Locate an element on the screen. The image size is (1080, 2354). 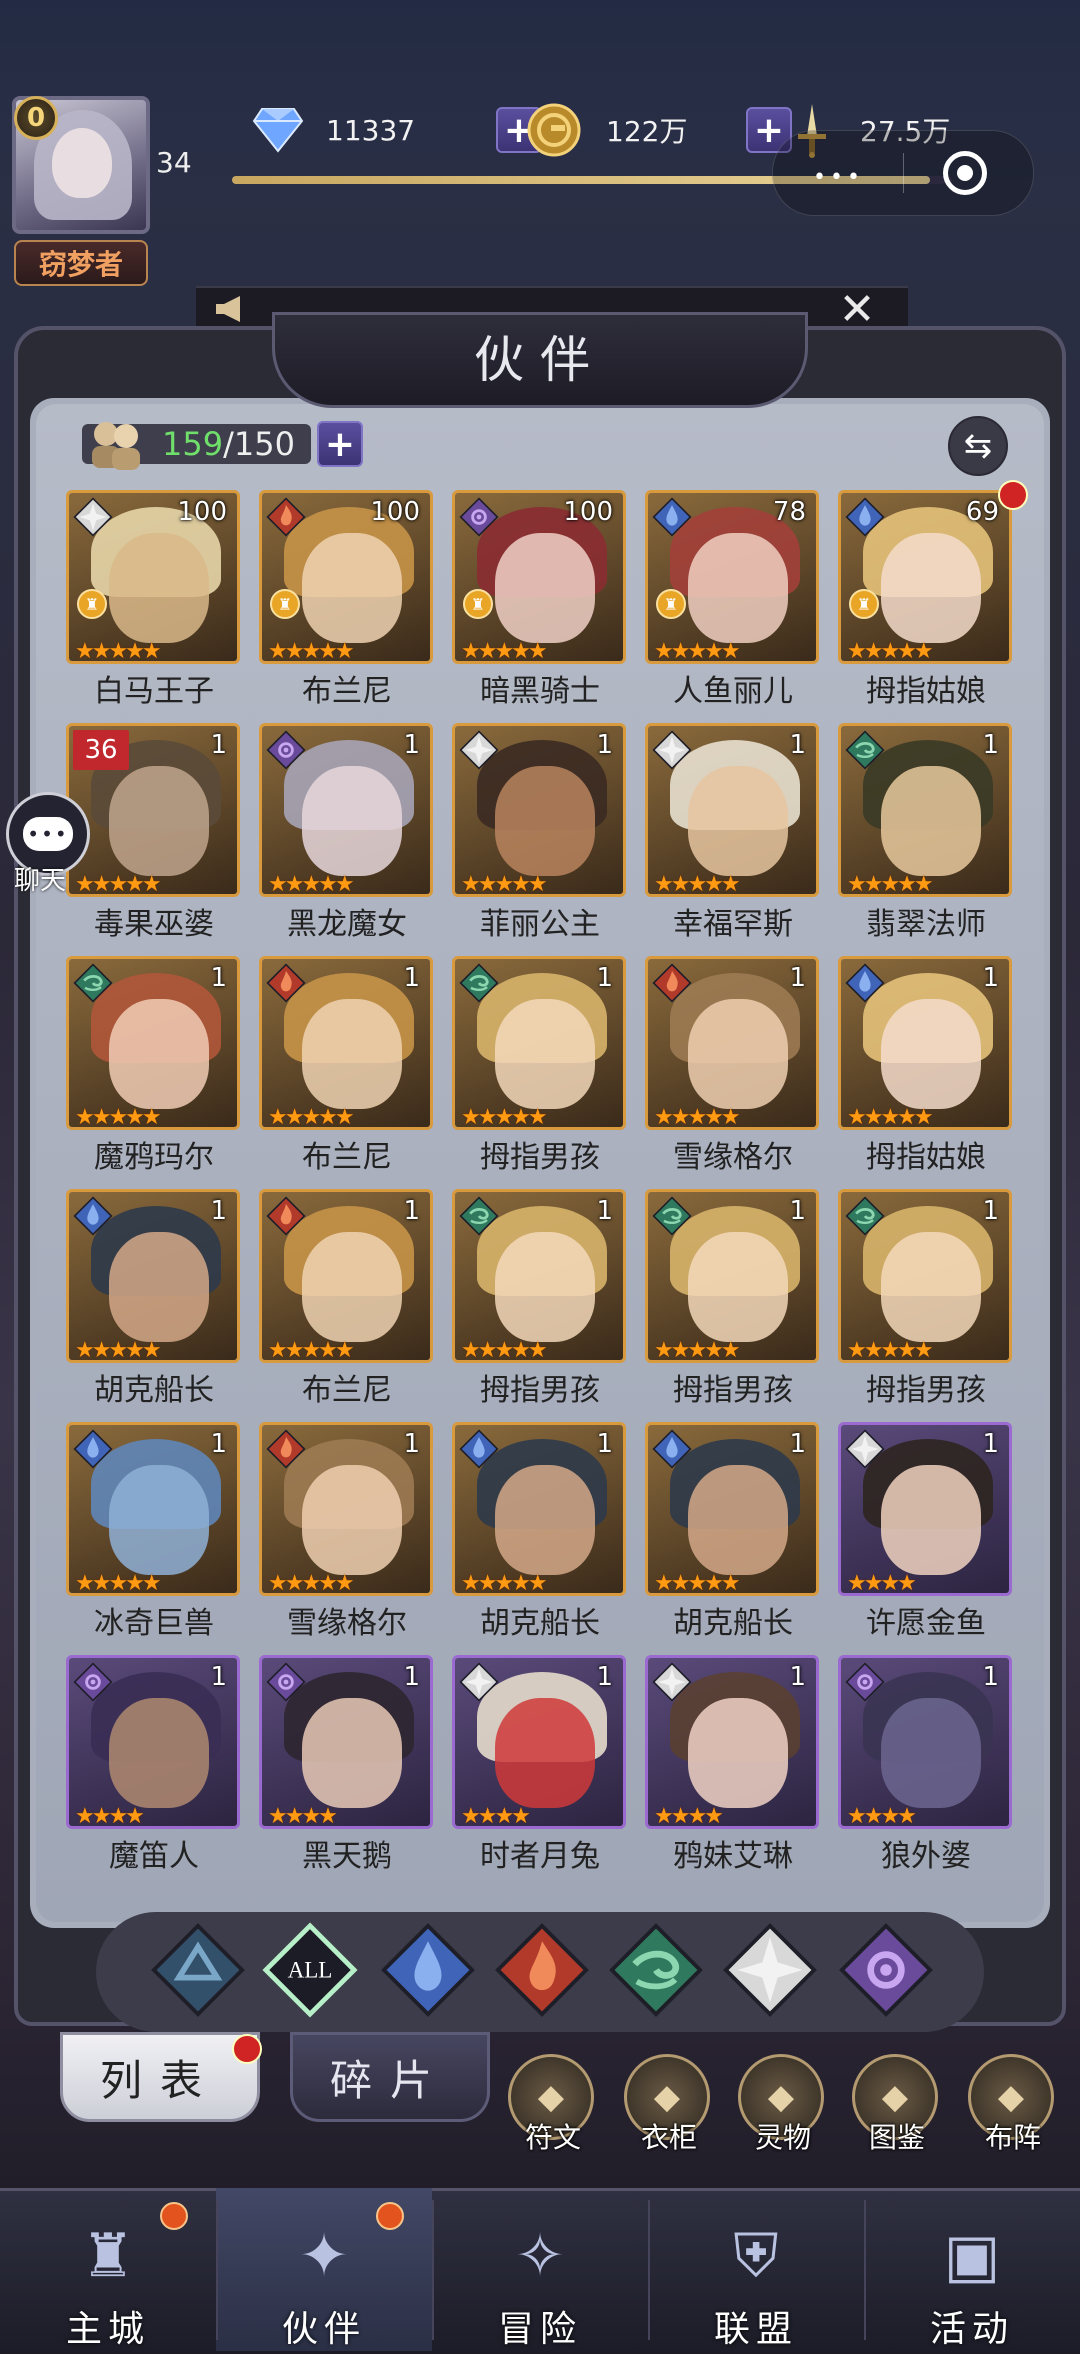
hero-card: 1 ★★★★★ 拇指姑娘 is located at coordinates (927, 1065).